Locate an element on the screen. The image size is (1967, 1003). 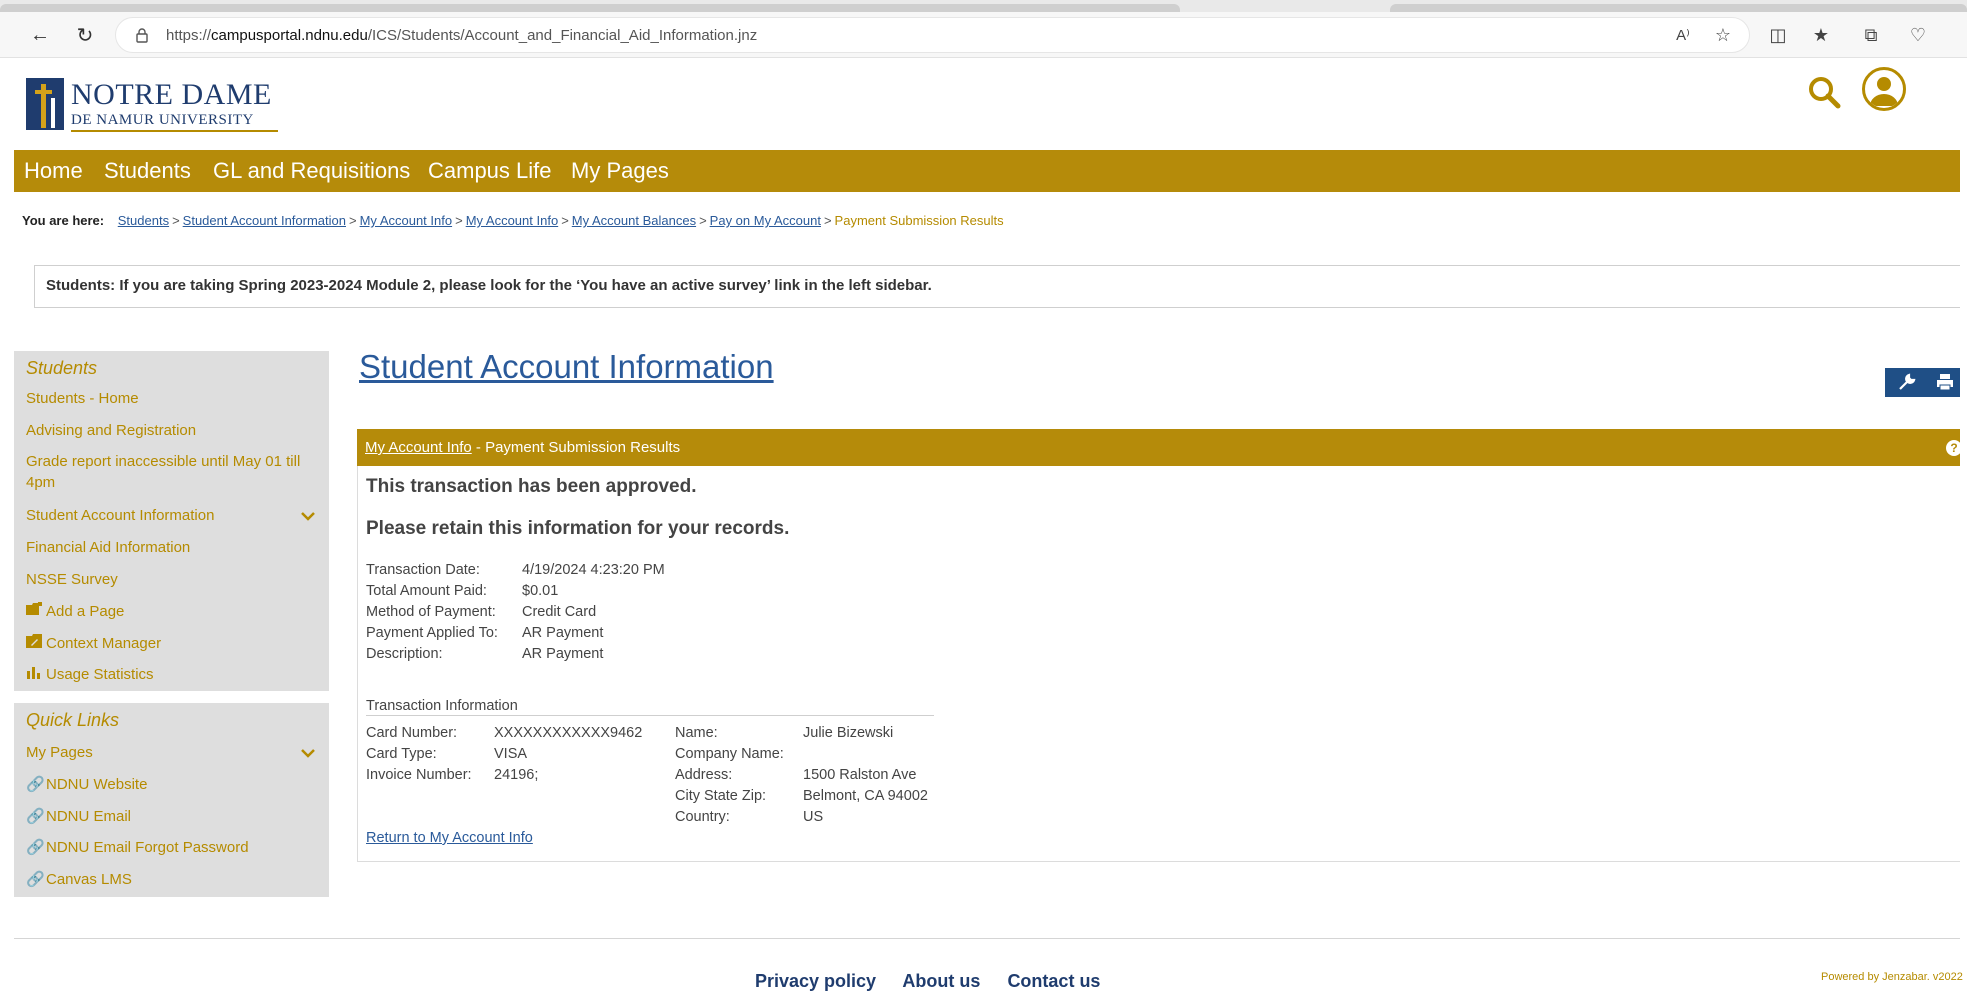
detail-value-method: Credit Card is located at coordinates (559, 612).